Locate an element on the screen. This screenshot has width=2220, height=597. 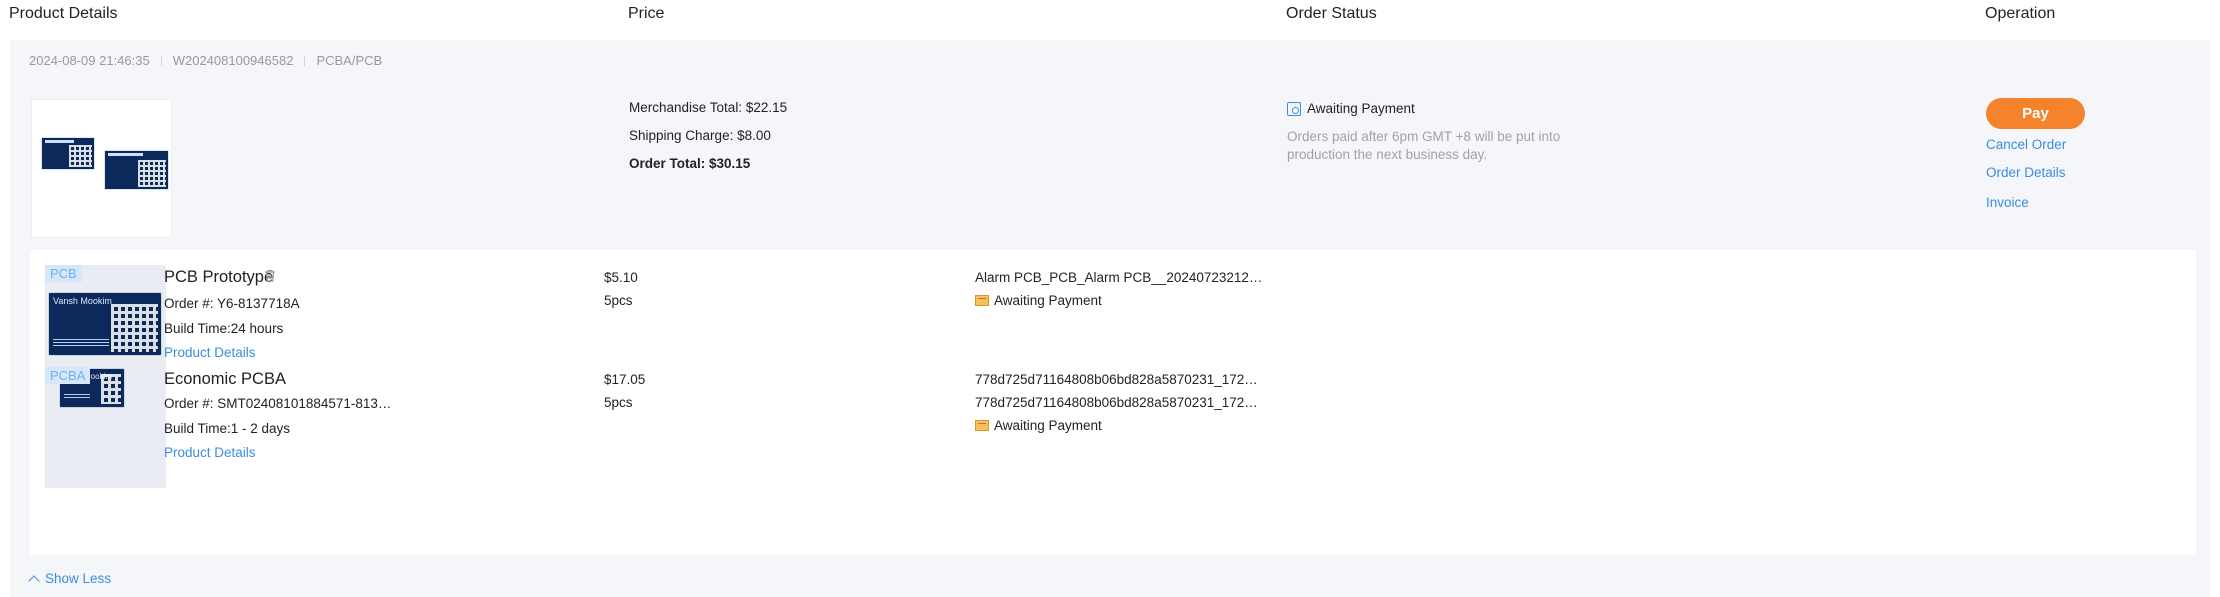
item-name: Economic PCBA is located at coordinates (225, 379).